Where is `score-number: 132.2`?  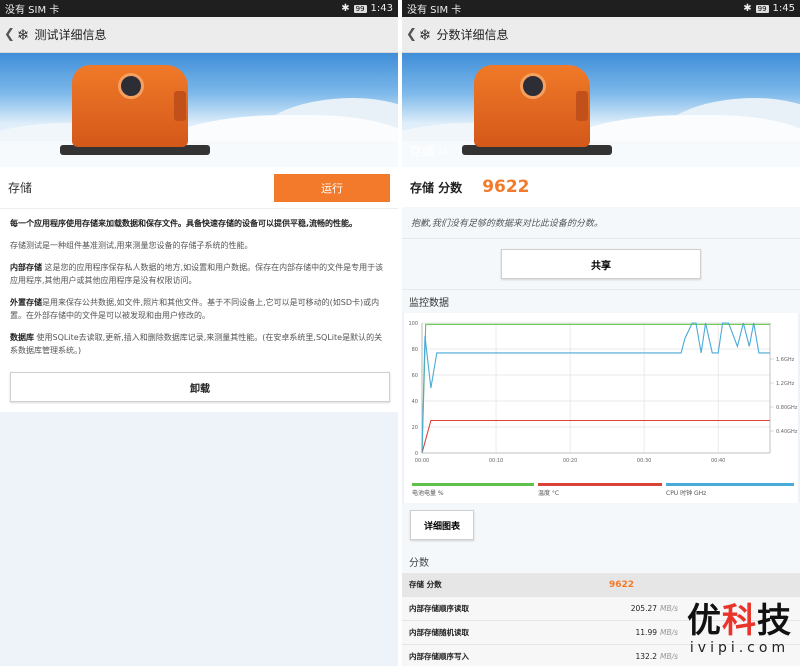
score-number: 132.2 is located at coordinates (646, 656).